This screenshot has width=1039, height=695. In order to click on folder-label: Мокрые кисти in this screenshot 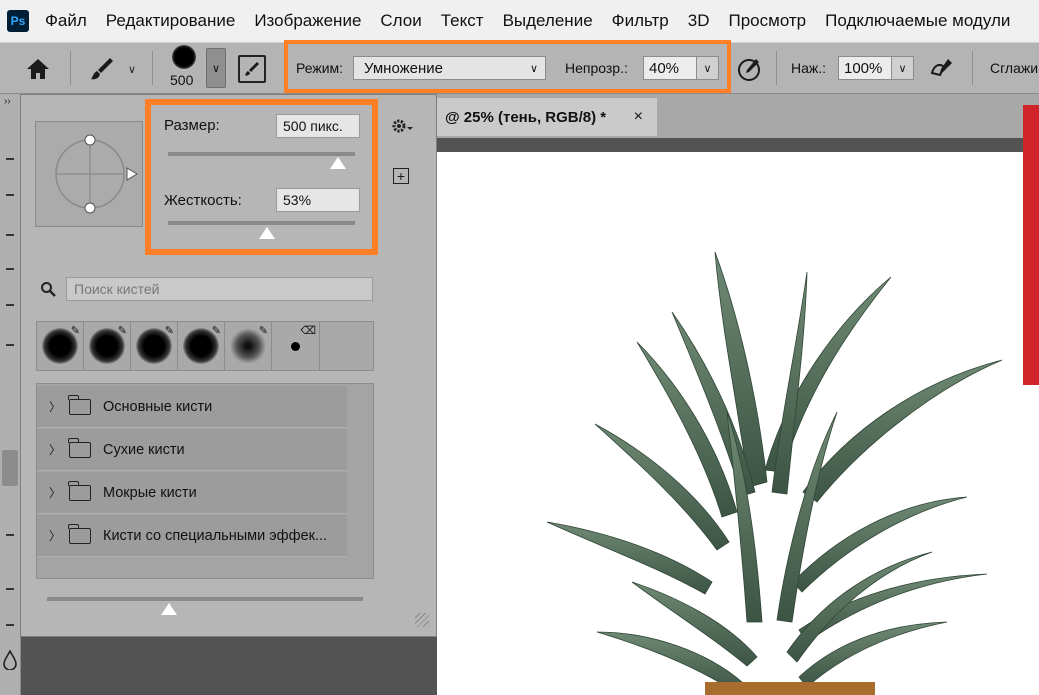, I will do `click(150, 492)`.